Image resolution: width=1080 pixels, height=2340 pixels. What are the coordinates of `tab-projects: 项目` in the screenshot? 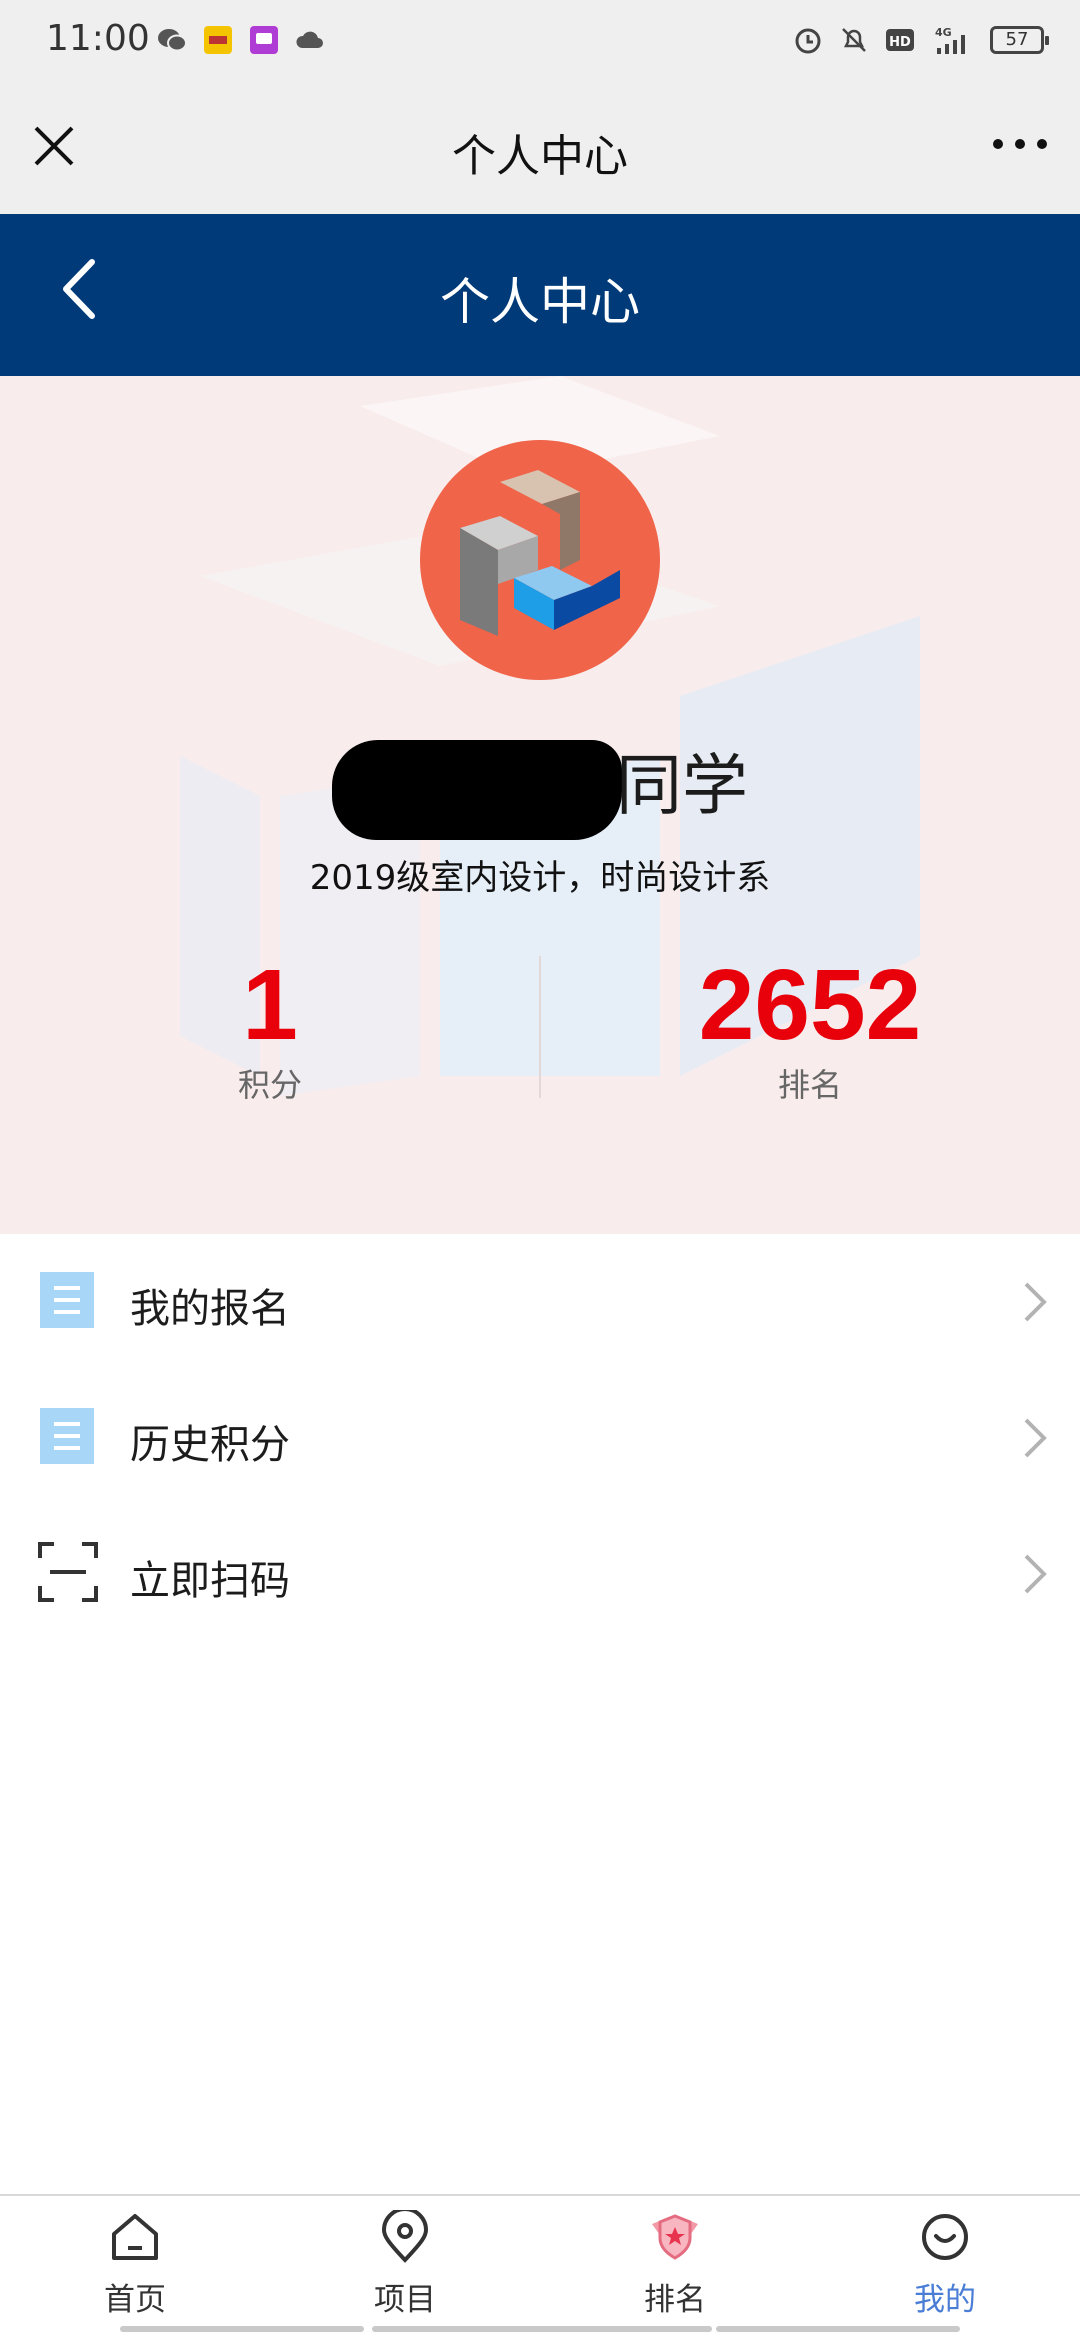 It's located at (405, 2270).